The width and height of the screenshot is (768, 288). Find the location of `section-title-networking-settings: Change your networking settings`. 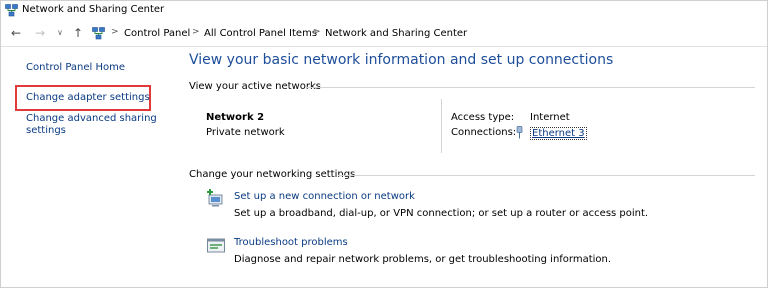

section-title-networking-settings: Change your networking settings is located at coordinates (272, 174).